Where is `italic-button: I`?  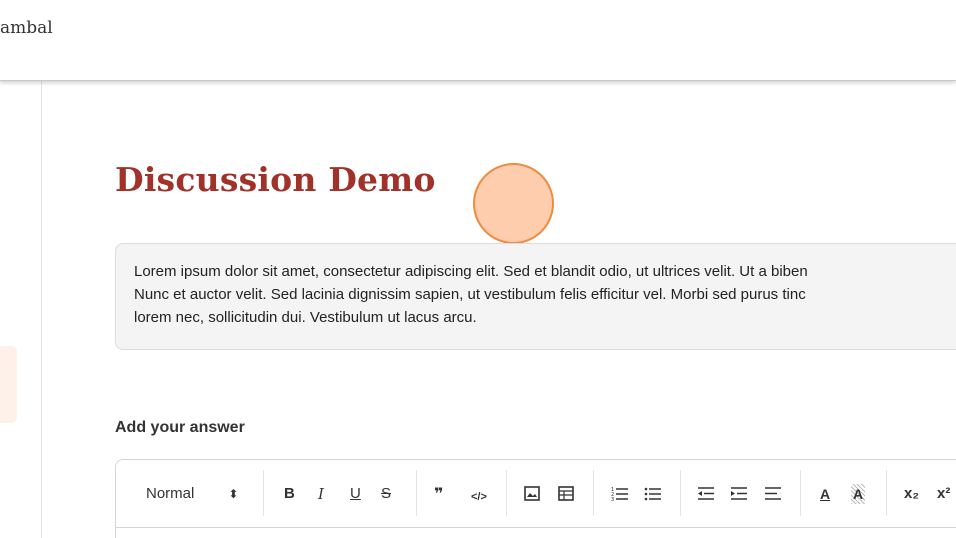 italic-button: I is located at coordinates (321, 494).